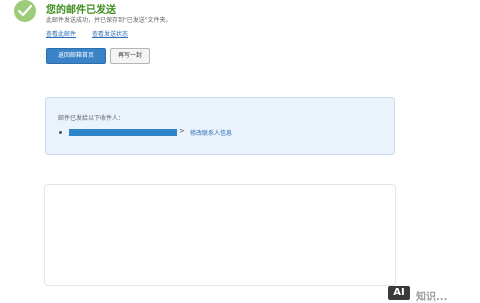 This screenshot has height=303, width=480. Describe the element at coordinates (60, 132) in the screenshot. I see `bullet-dot` at that location.